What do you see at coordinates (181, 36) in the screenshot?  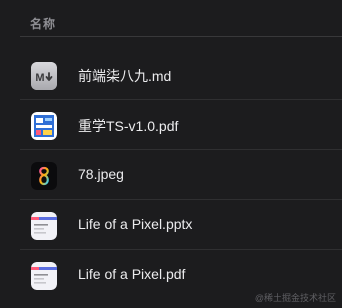 I see `header-divider` at bounding box center [181, 36].